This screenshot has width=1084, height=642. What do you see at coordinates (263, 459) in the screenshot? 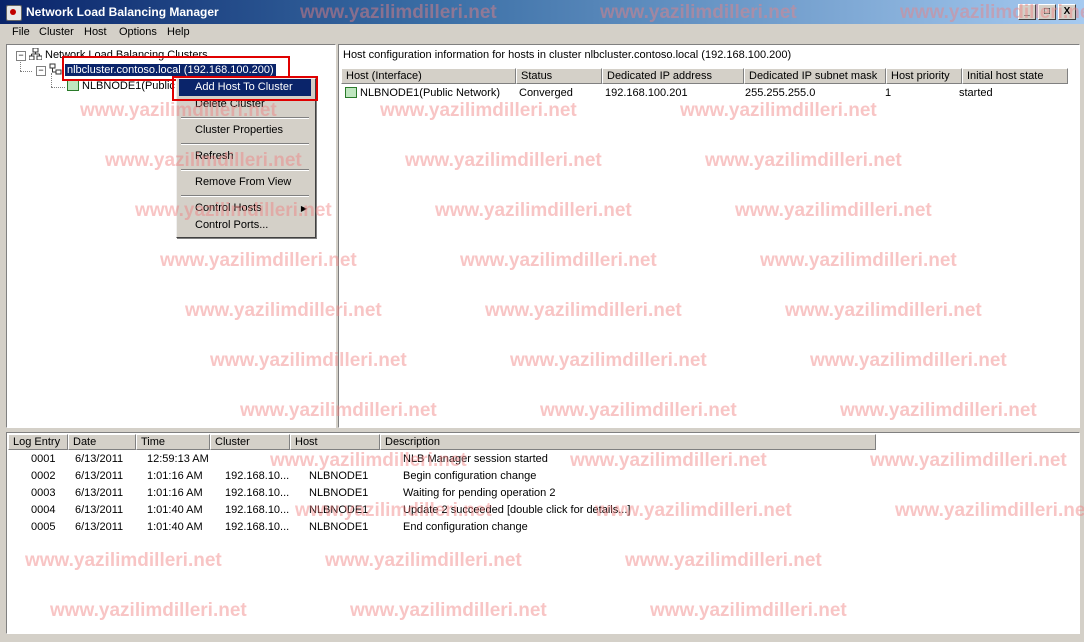
I see `cluster-cell` at bounding box center [263, 459].